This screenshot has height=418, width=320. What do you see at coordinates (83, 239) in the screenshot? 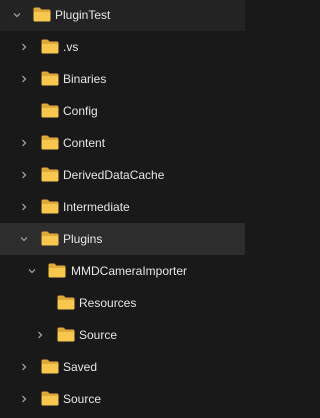
I see `tree-item-label: Plugins` at bounding box center [83, 239].